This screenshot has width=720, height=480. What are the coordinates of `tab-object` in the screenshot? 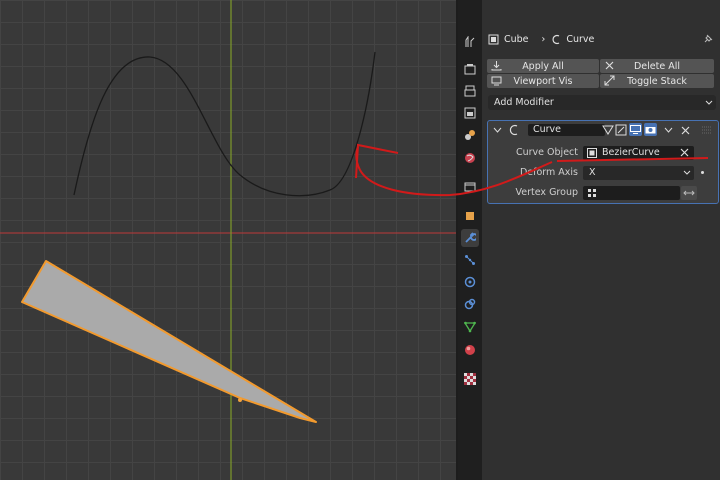 It's located at (470, 216).